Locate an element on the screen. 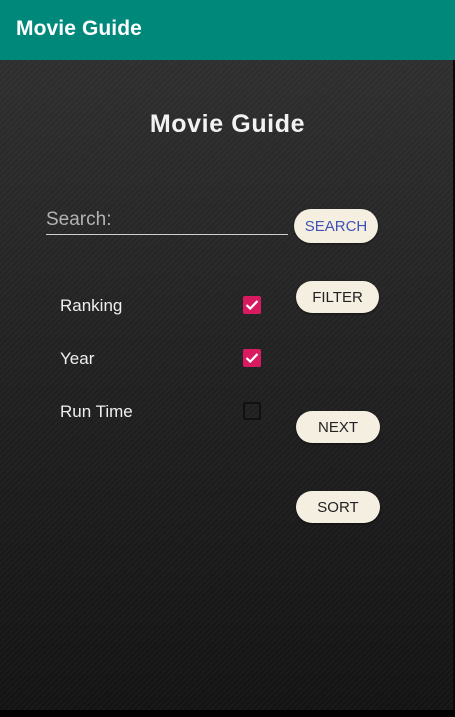 Image resolution: width=455 pixels, height=717 pixels. year-checkbox is located at coordinates (252, 358).